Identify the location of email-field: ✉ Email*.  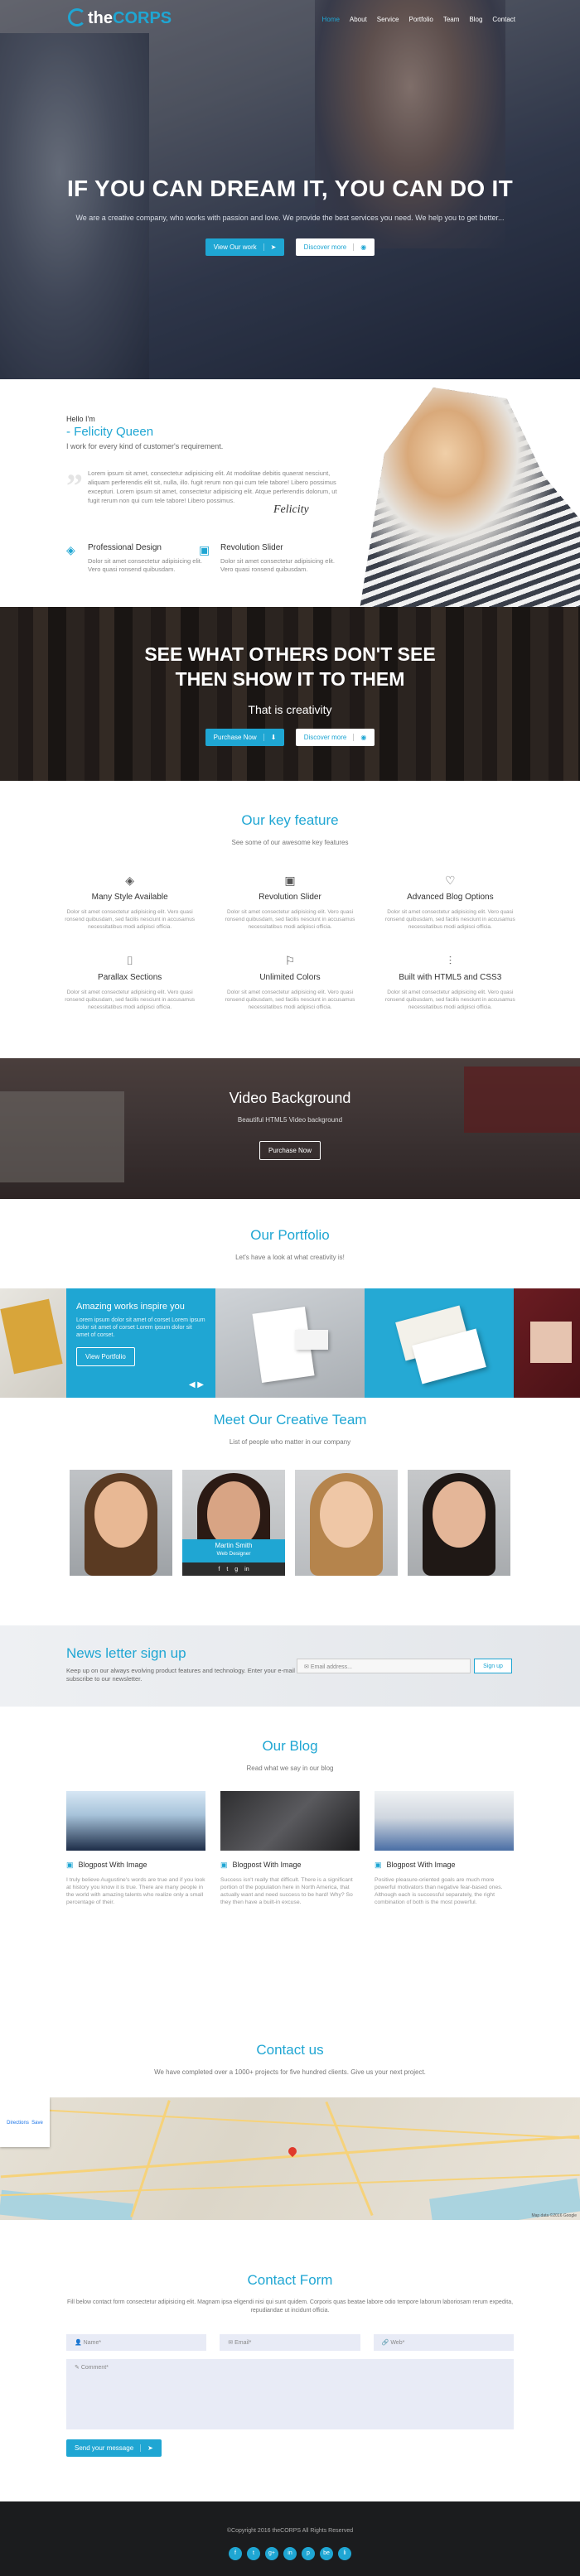
(290, 2342).